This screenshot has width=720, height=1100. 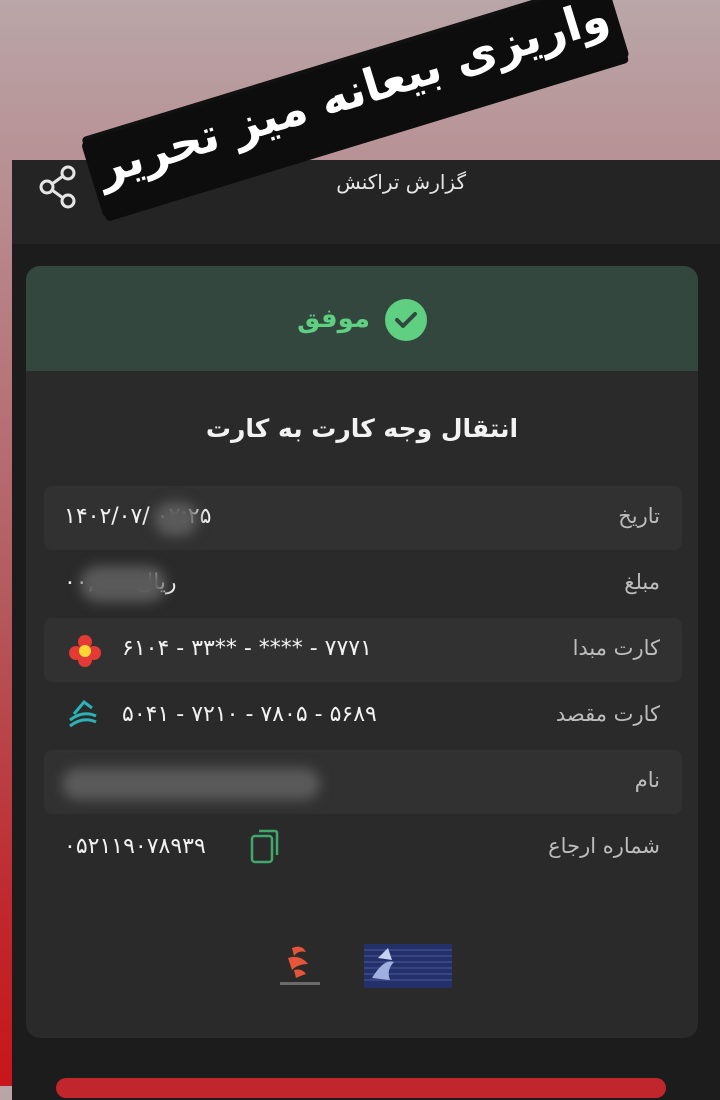 I want to click on destination-bank-logo-icon, so click(x=83, y=713).